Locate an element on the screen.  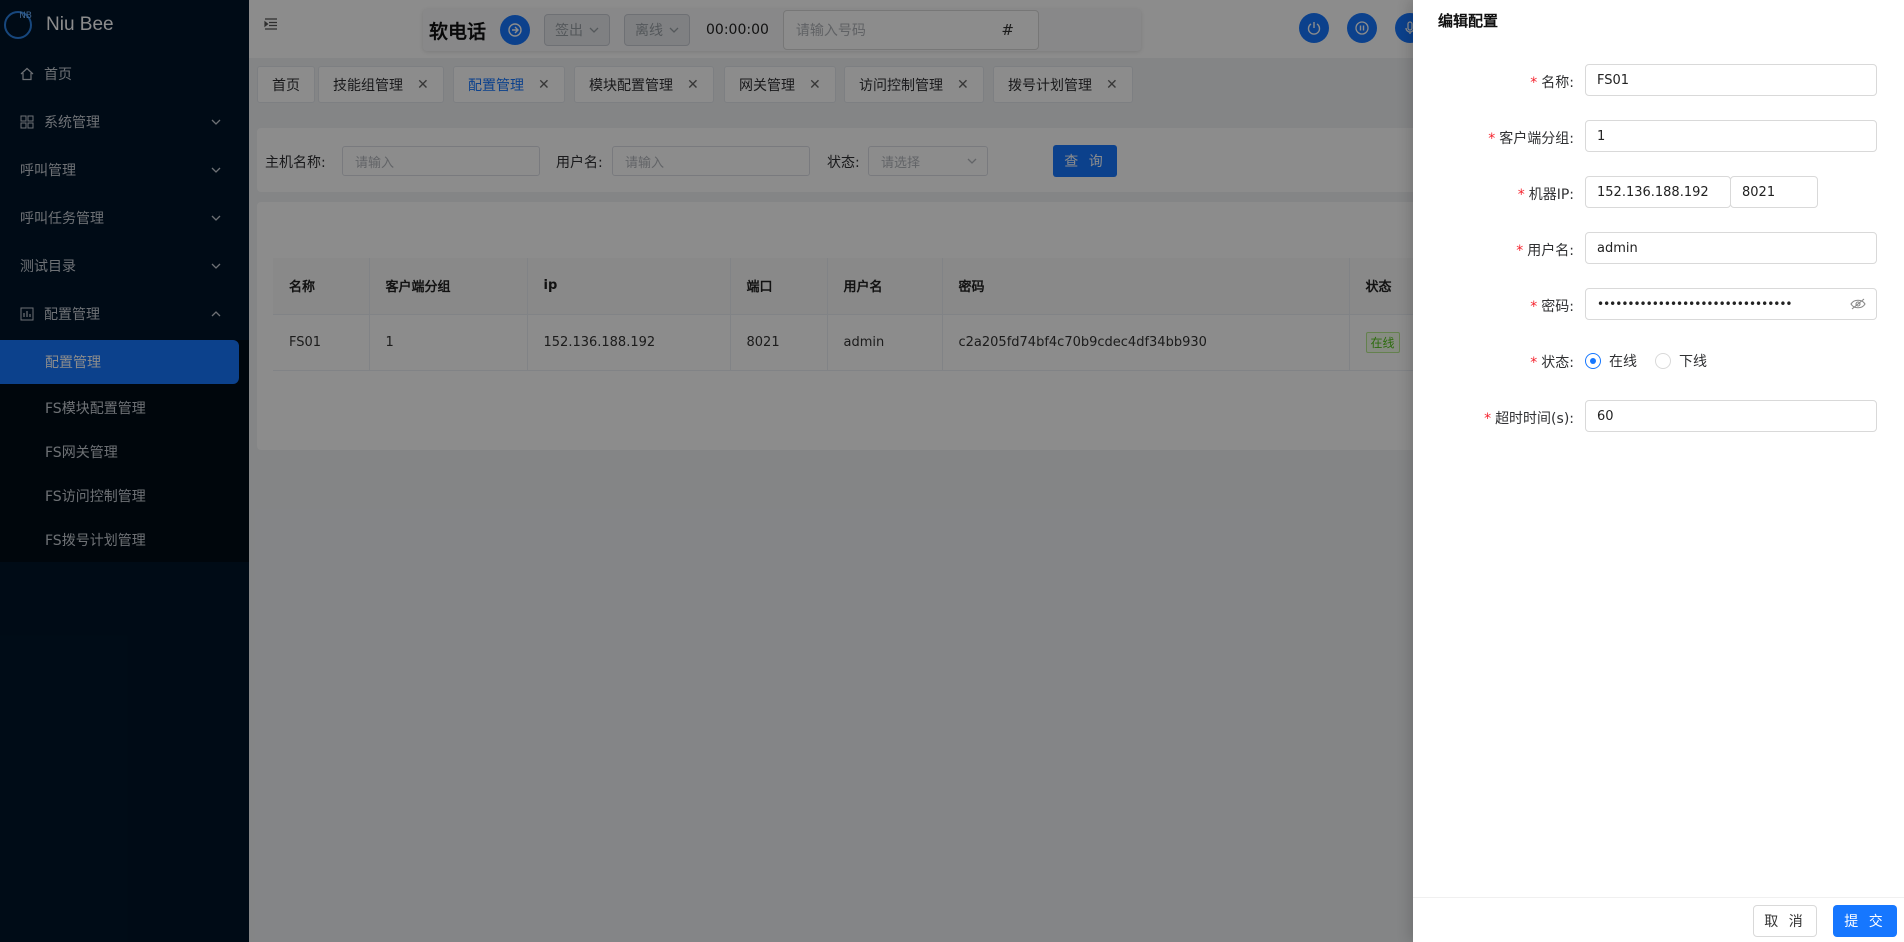
radio-online: 在线 is located at coordinates (1611, 361).